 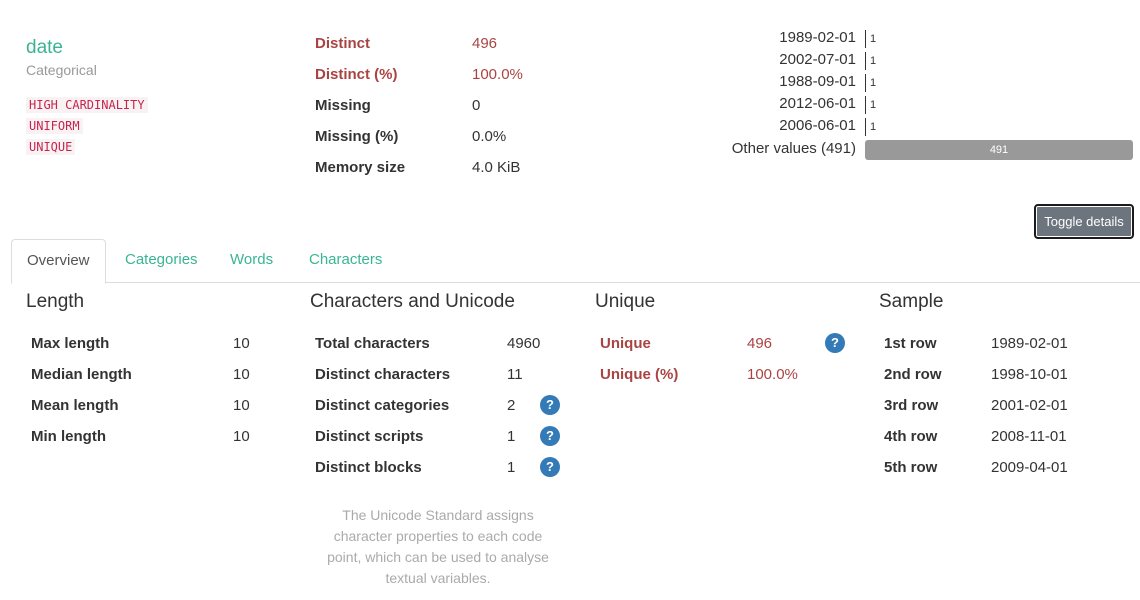 I want to click on unicode-title: Characters and Unicode, so click(x=412, y=301).